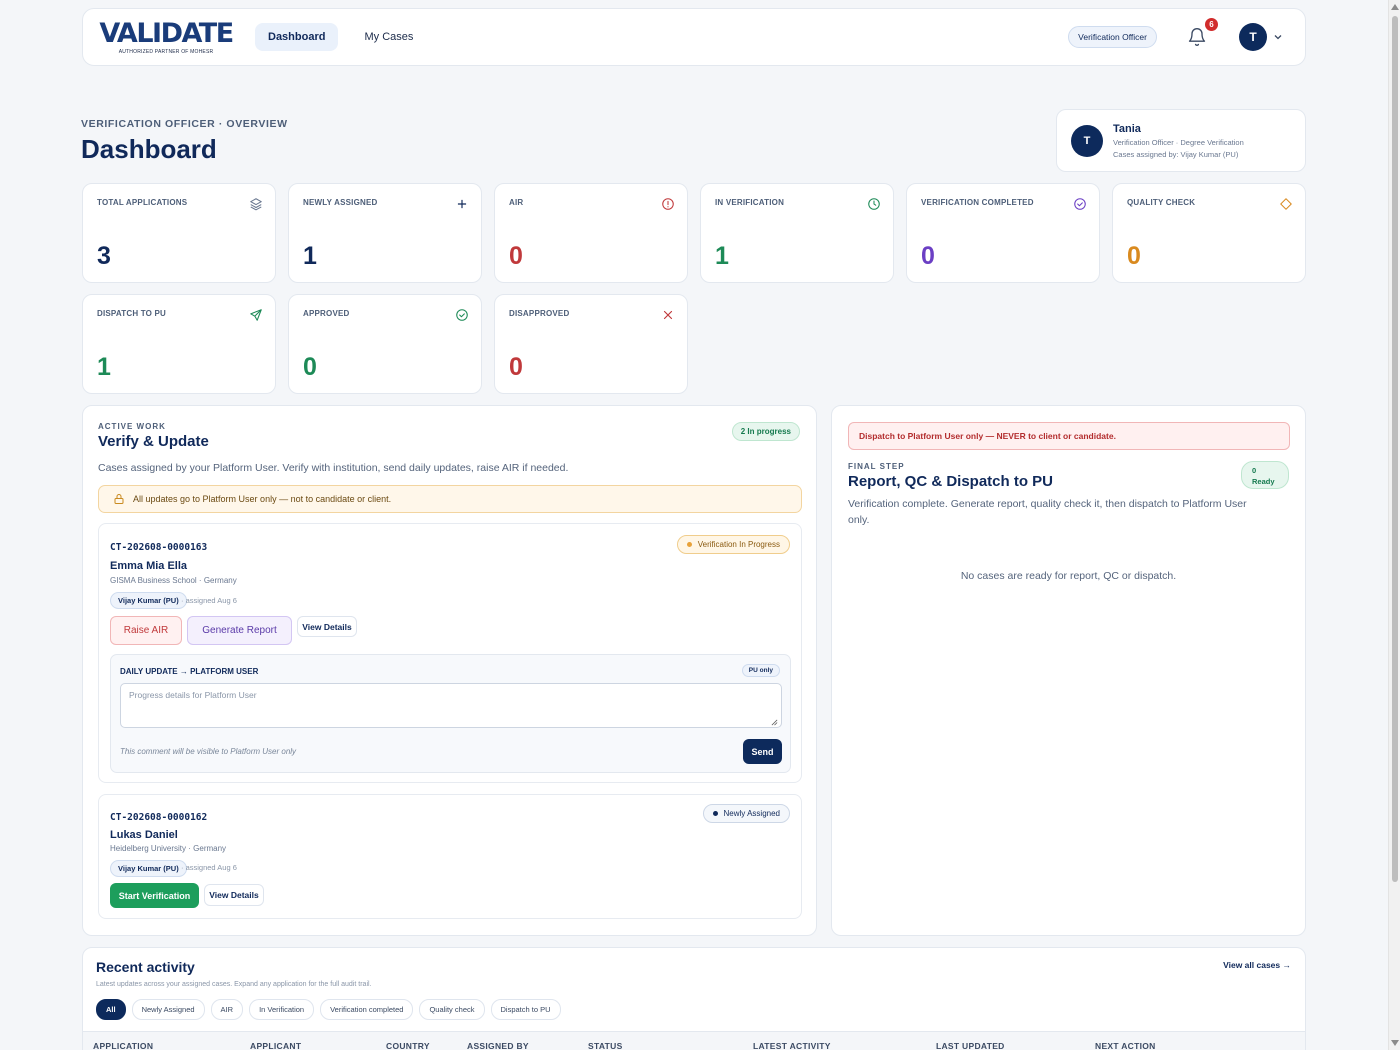  What do you see at coordinates (762, 751) in the screenshot?
I see `send-button: Send` at bounding box center [762, 751].